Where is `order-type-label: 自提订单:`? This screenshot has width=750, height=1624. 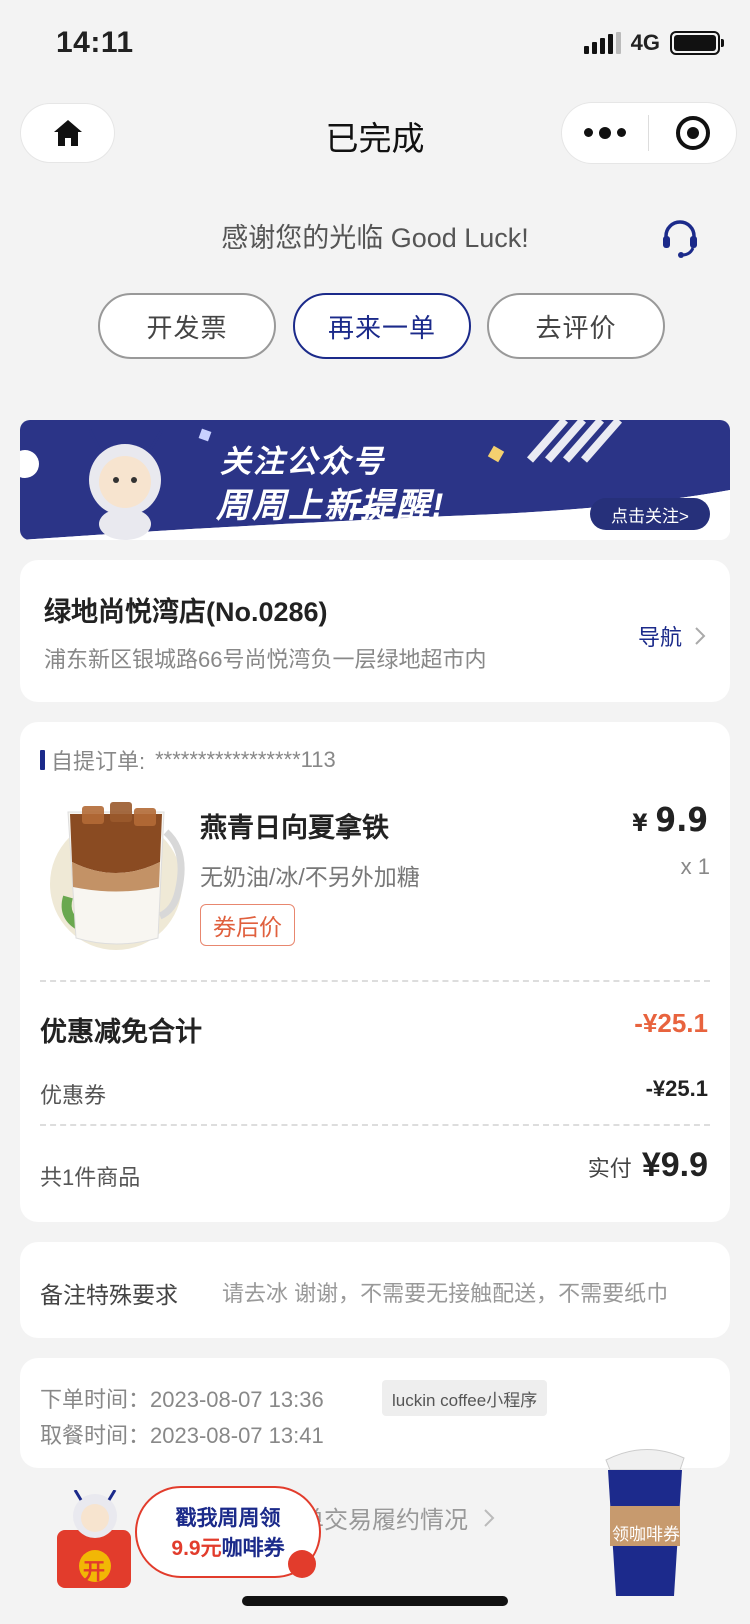 order-type-label: 自提订单: is located at coordinates (98, 761).